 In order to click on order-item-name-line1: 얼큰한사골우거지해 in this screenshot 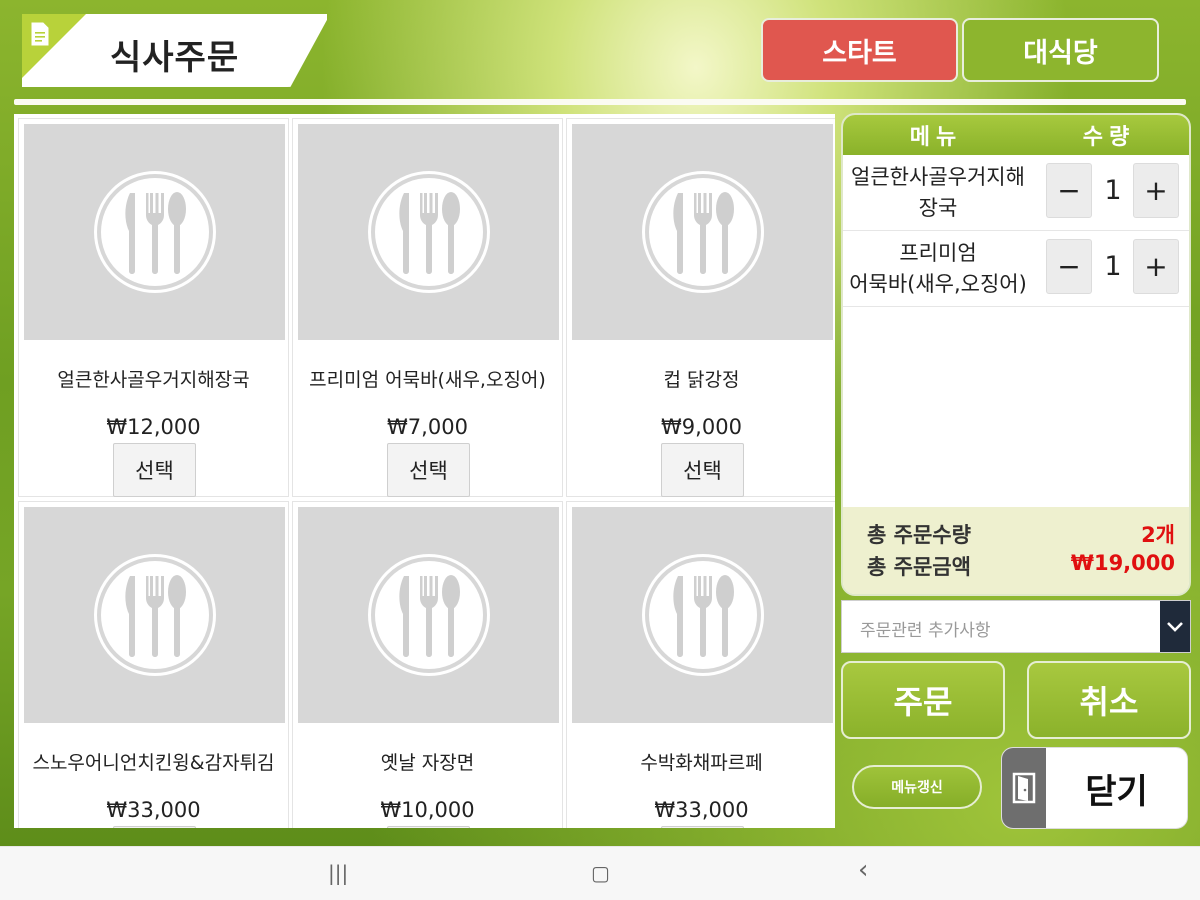, I will do `click(938, 177)`.